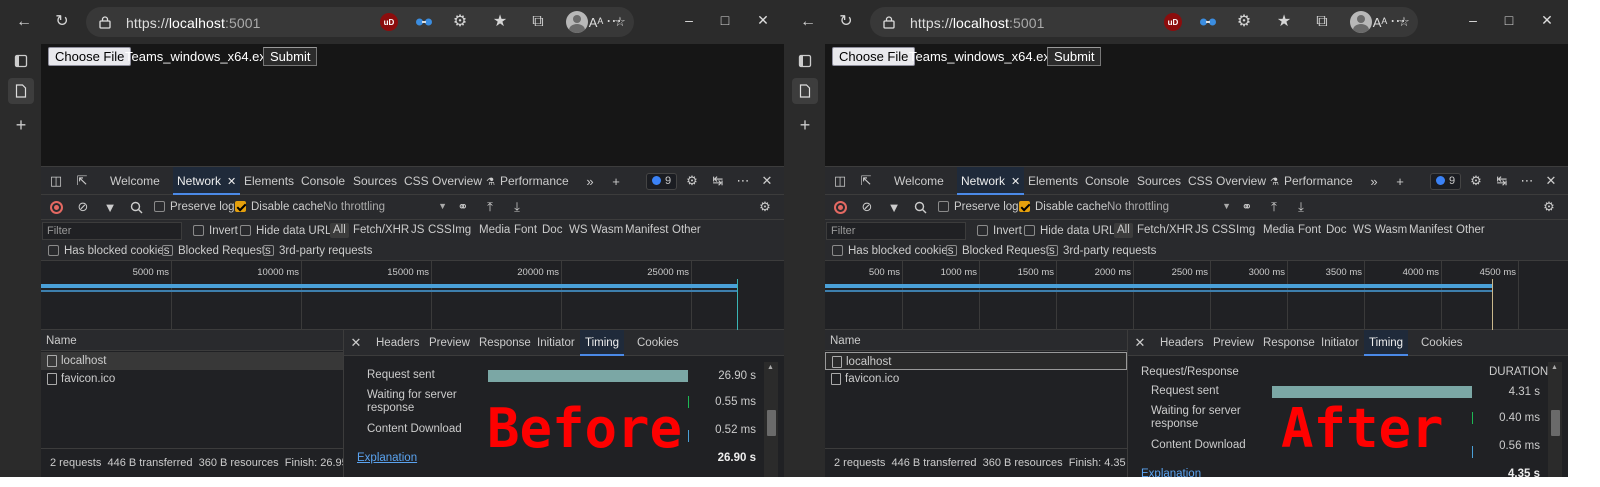 This screenshot has height=487, width=1600. I want to click on clear-icon: ⊘, so click(867, 207).